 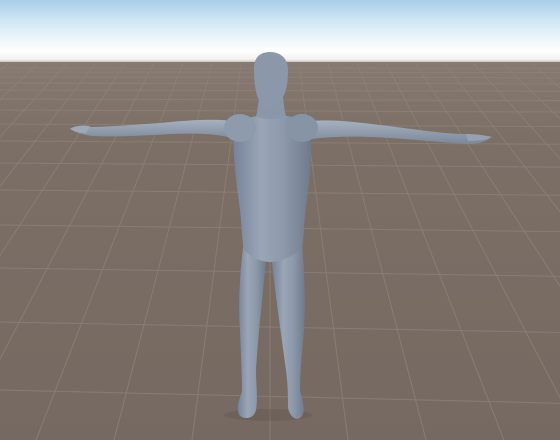 I want to click on left-leg, so click(x=251, y=329).